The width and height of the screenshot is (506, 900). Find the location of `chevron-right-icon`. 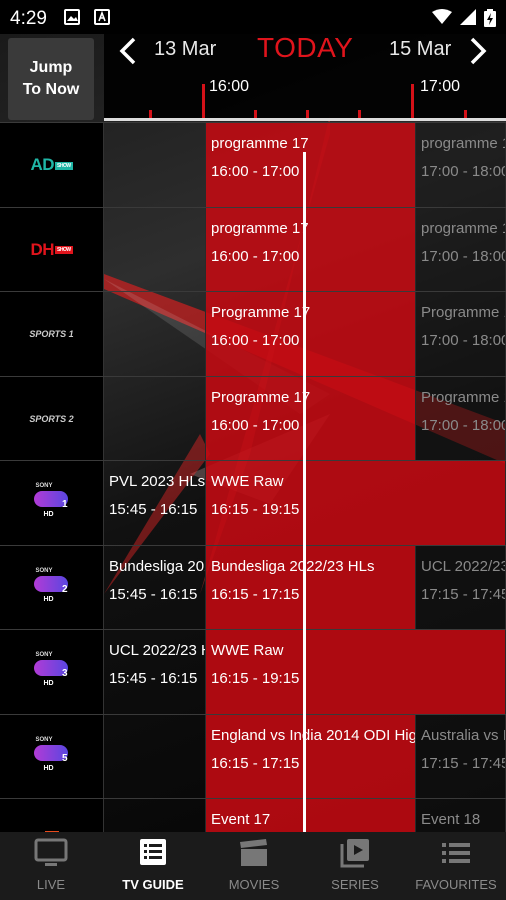

chevron-right-icon is located at coordinates (478, 53).